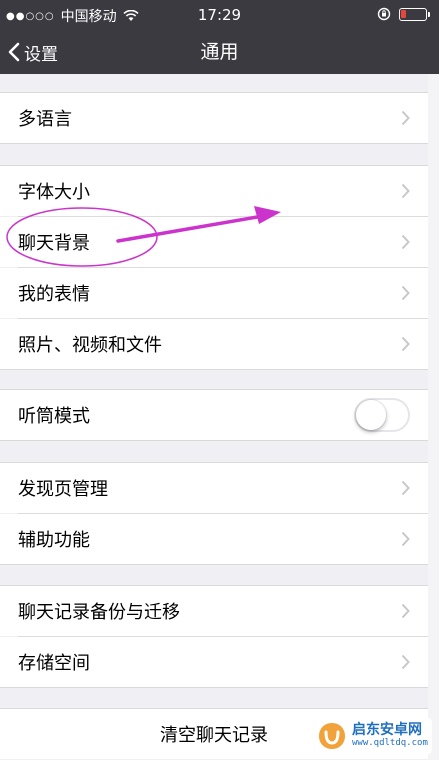 The image size is (439, 760). What do you see at coordinates (63, 489) in the screenshot?
I see `row-label: 发现页管理` at bounding box center [63, 489].